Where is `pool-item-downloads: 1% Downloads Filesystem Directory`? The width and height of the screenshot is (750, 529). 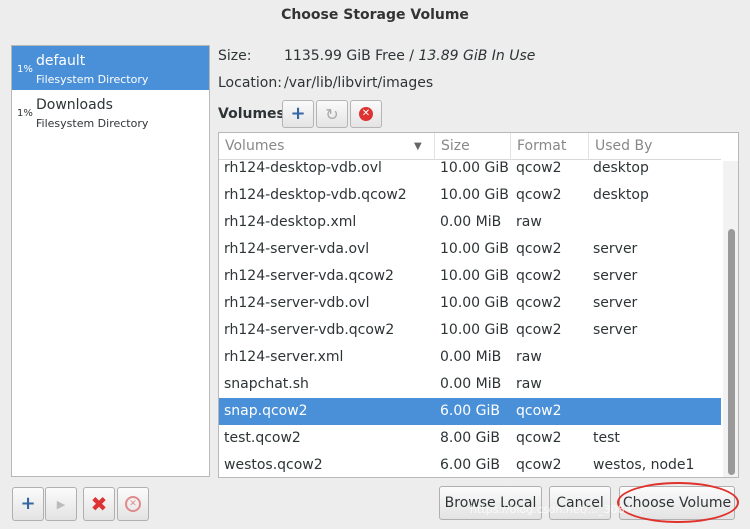 pool-item-downloads: 1% Downloads Filesystem Directory is located at coordinates (110, 112).